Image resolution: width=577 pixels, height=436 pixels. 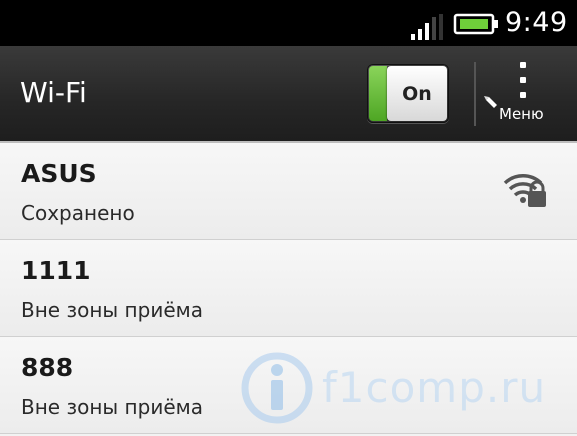 I want to click on watermark-logo-icon, so click(x=277, y=388).